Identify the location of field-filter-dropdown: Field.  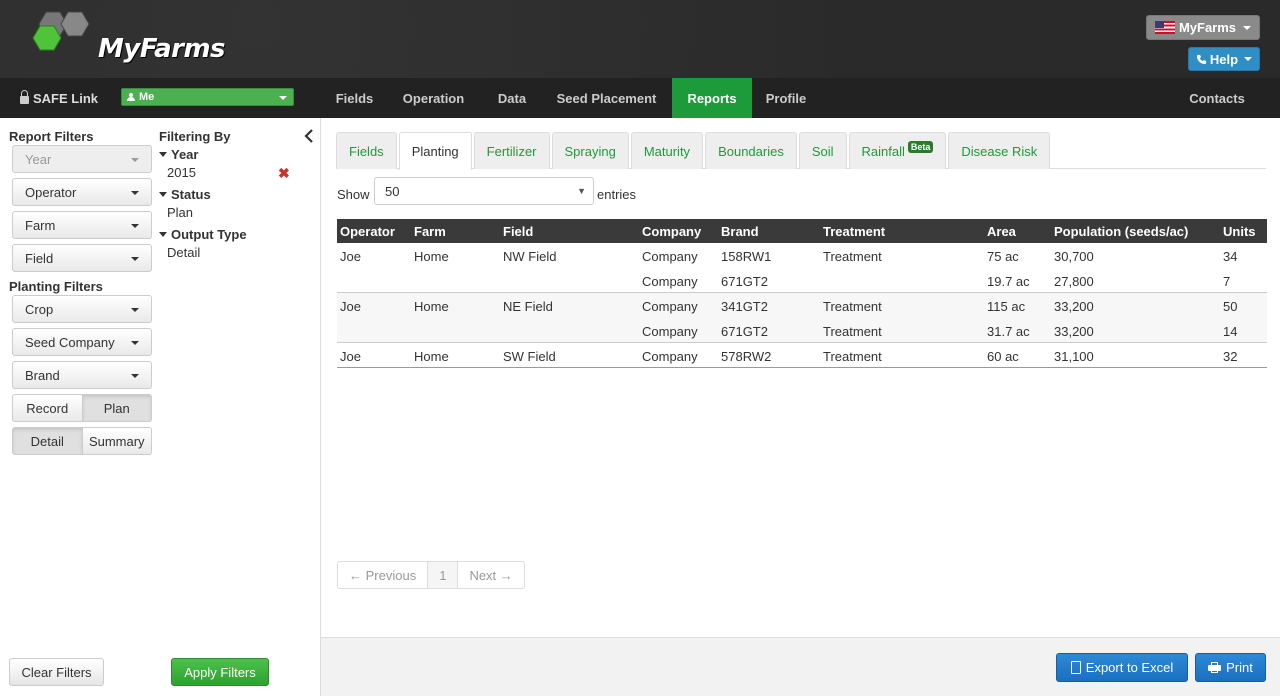
(82, 258).